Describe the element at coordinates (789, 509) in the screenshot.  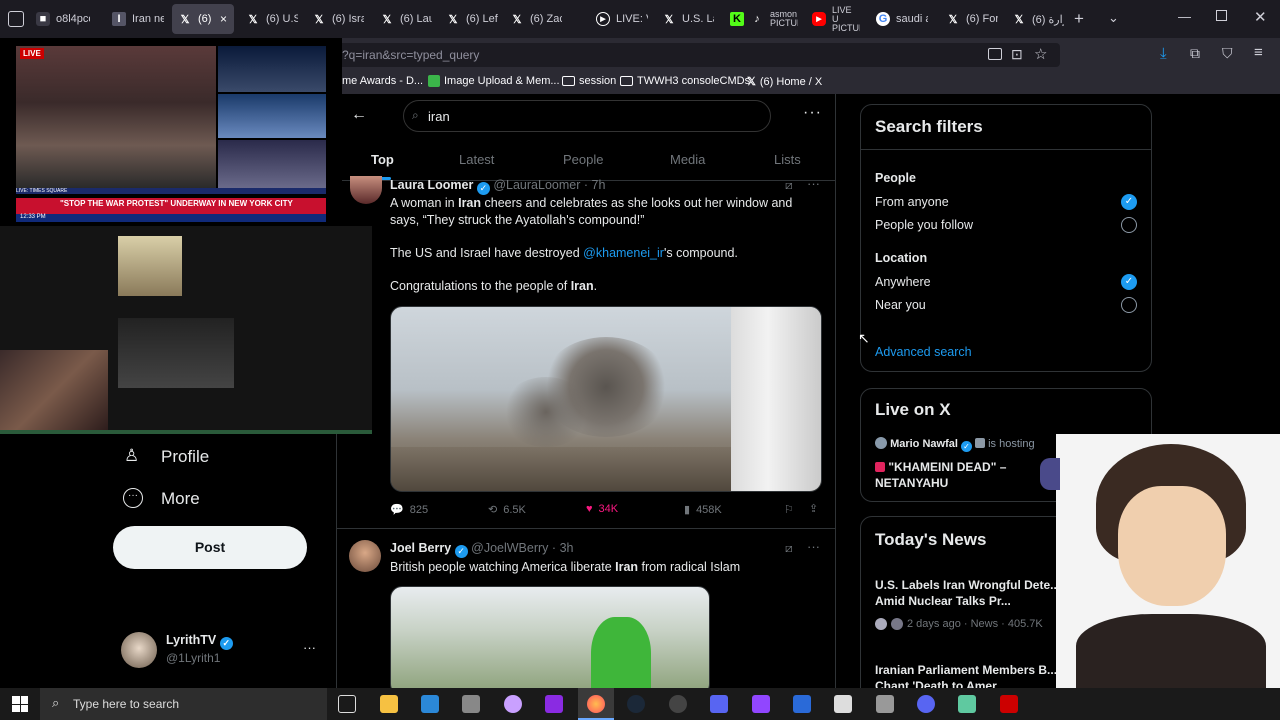
I see `bookmark-icon: ⚐` at that location.